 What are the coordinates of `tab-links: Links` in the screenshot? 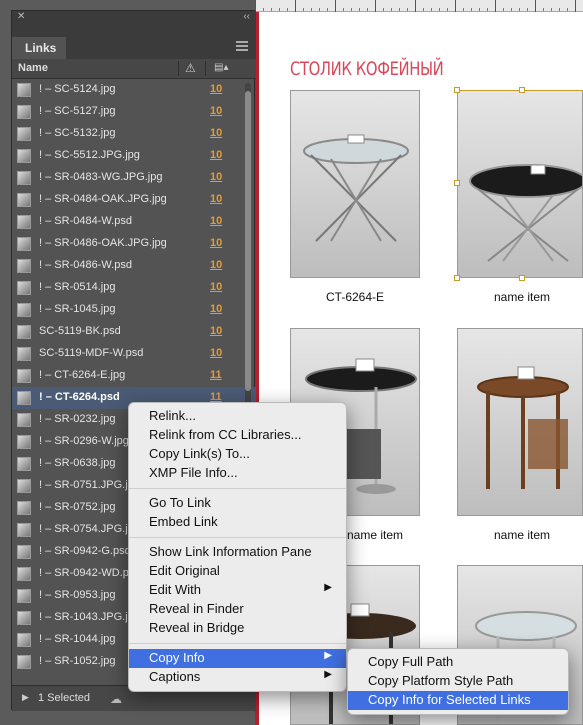 It's located at (39, 48).